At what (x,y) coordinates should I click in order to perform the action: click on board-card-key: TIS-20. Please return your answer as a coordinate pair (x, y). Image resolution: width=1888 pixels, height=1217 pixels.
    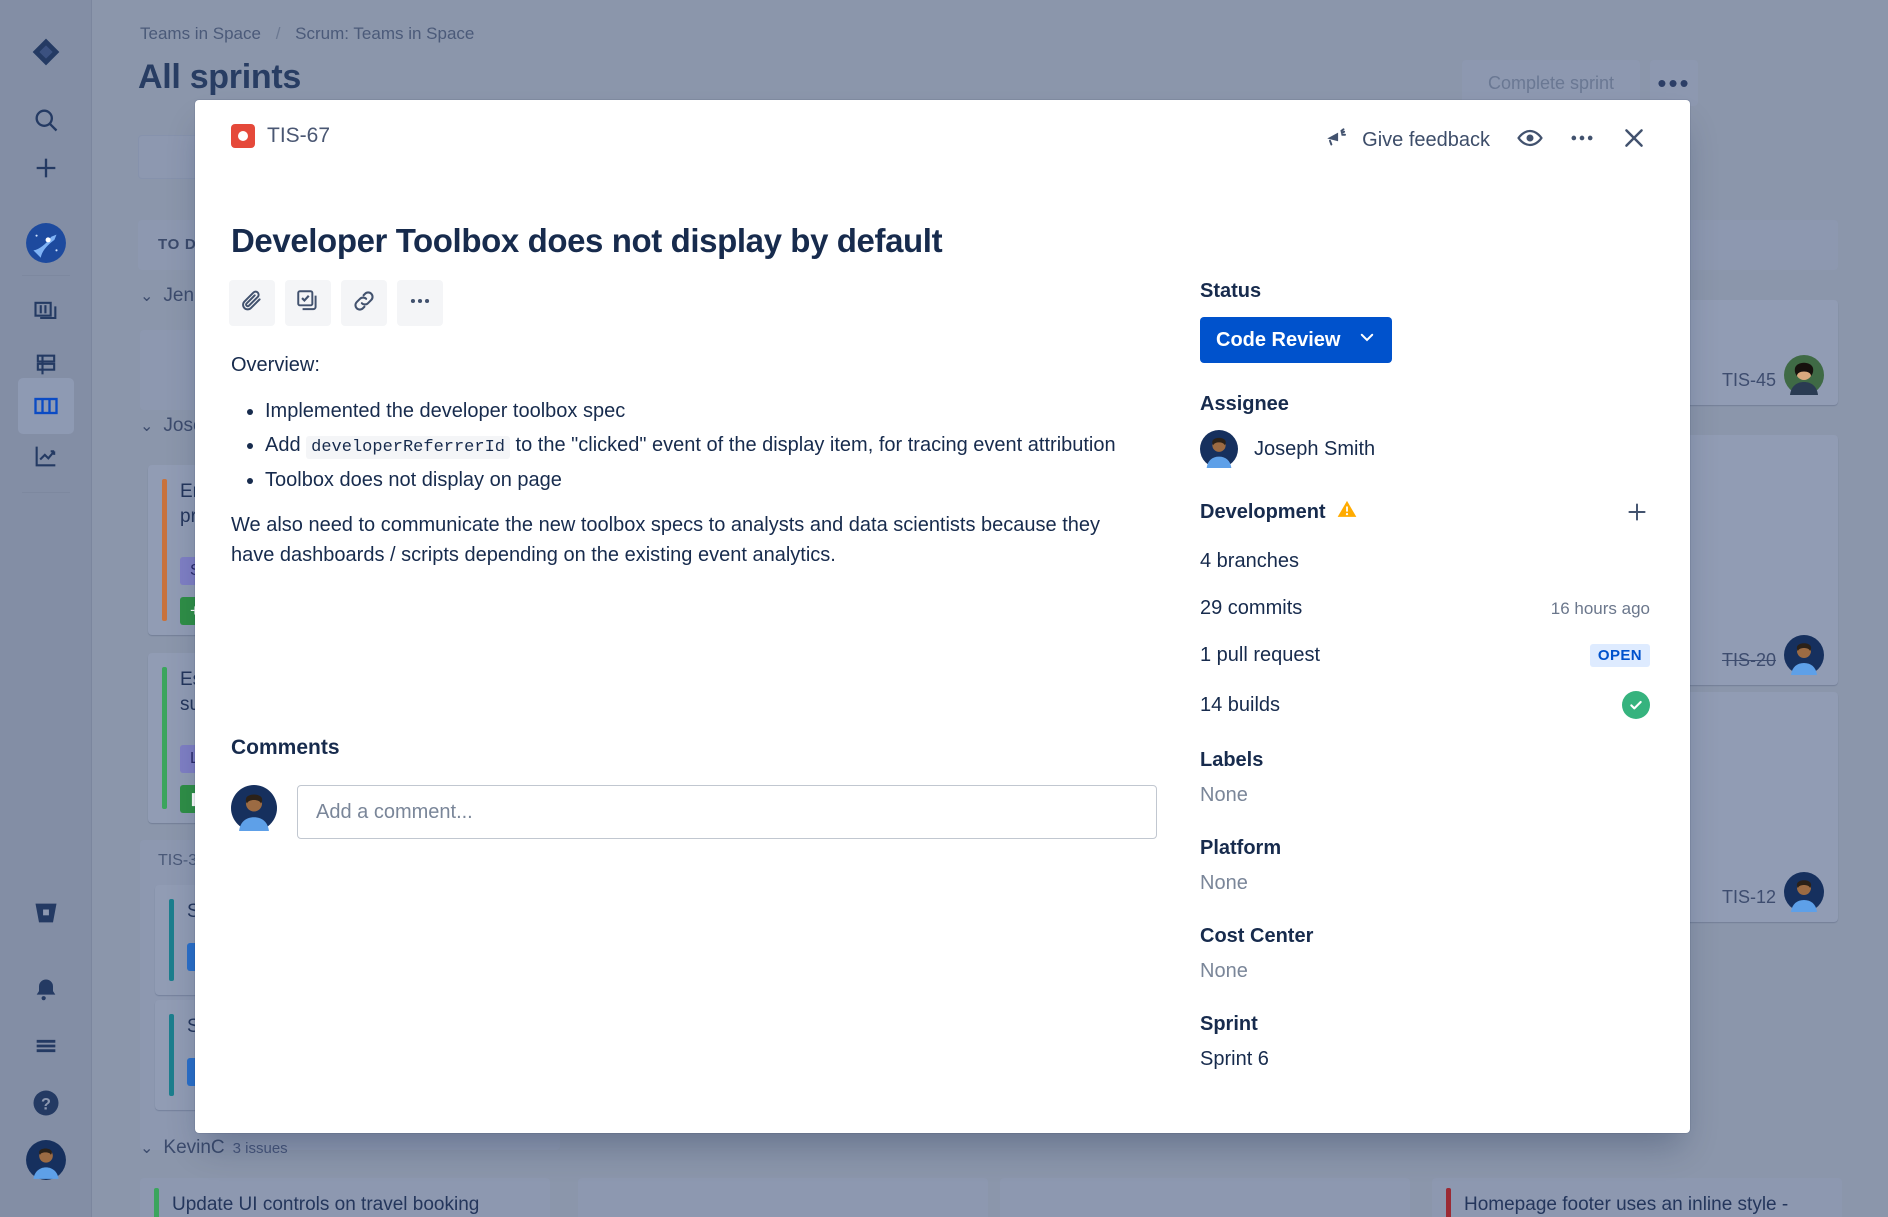
    Looking at the image, I should click on (1748, 660).